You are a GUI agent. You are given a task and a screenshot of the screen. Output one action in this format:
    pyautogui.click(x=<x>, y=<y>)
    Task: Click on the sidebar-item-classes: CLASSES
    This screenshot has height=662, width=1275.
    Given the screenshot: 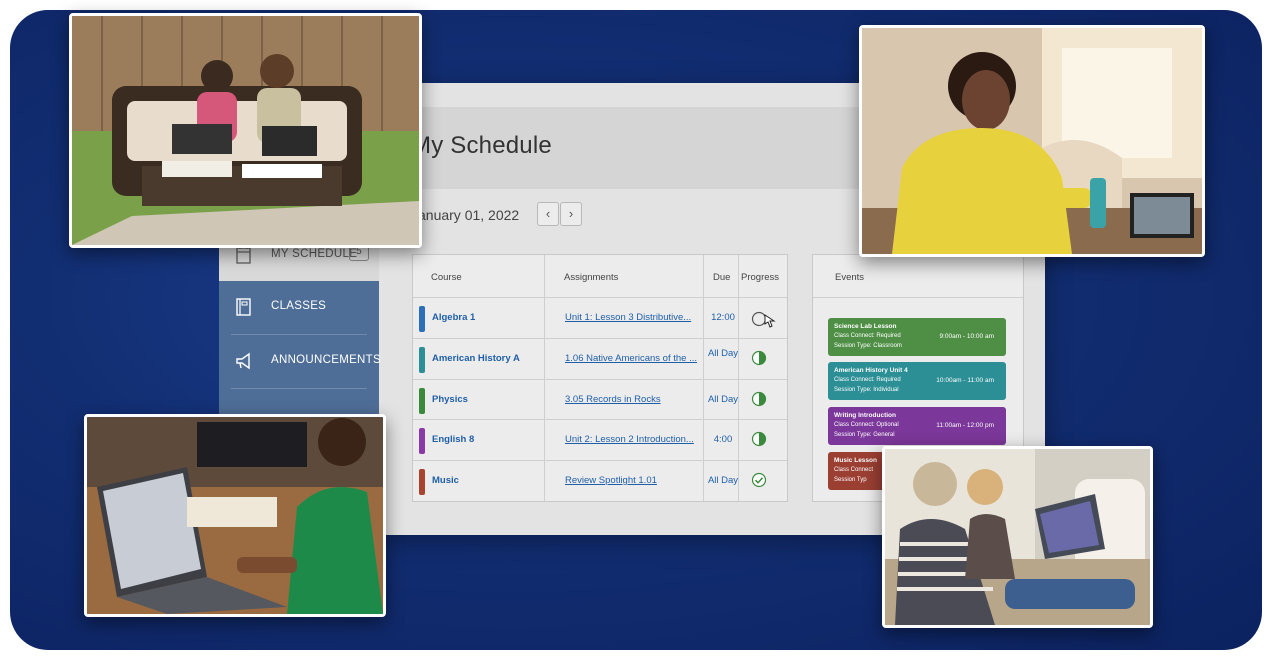 What is the action you would take?
    pyautogui.click(x=299, y=307)
    